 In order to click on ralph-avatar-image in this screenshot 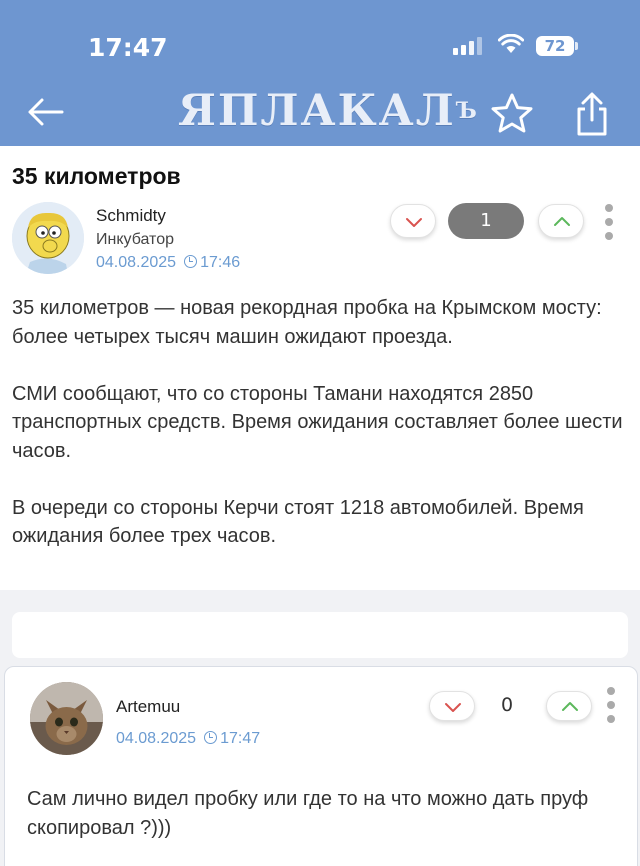, I will do `click(48, 238)`.